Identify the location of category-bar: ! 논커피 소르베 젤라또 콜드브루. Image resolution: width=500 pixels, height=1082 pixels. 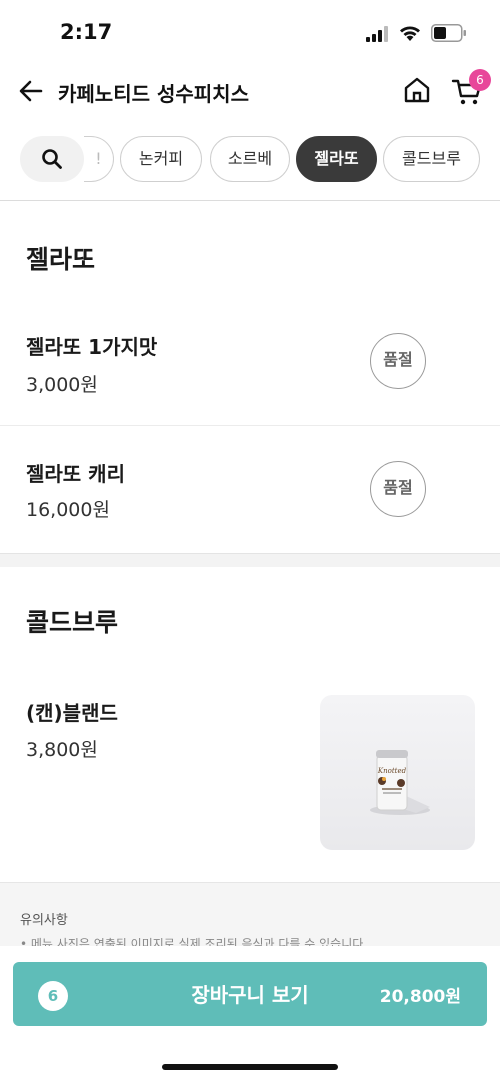
(250, 159).